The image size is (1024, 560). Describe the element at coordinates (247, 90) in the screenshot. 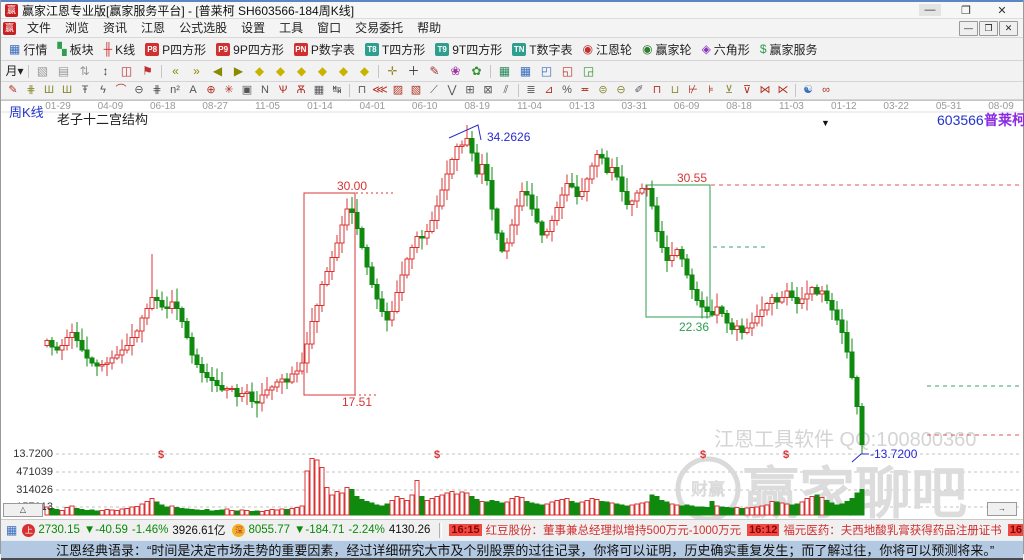

I see `box-select-tool-icon: ▣` at that location.